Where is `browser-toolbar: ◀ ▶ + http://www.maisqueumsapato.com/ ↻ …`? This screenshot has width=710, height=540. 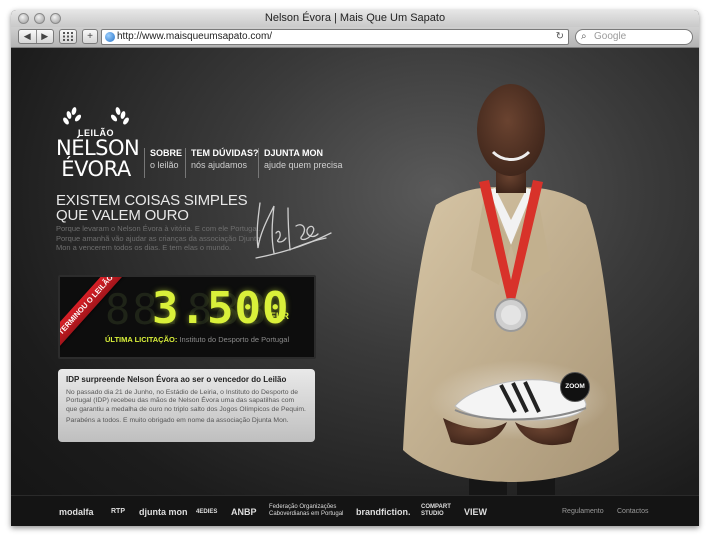 browser-toolbar: ◀ ▶ + http://www.maisqueumsapato.com/ ↻ … is located at coordinates (355, 37).